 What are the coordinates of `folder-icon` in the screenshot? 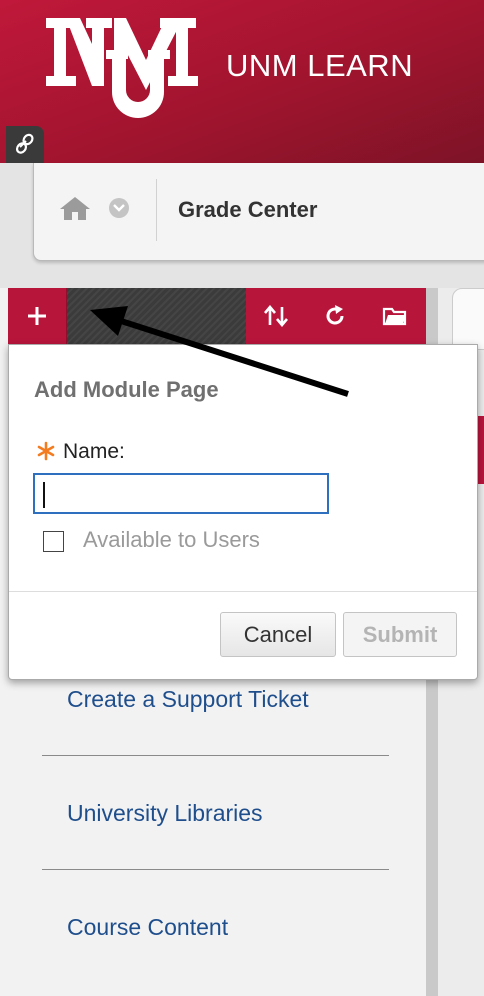 It's located at (394, 316).